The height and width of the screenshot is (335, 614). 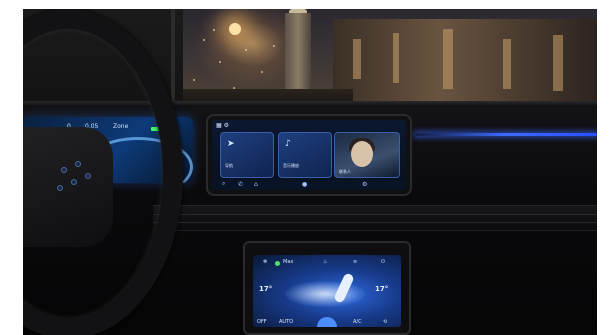 What do you see at coordinates (465, 64) in the screenshot?
I see `building-right` at bounding box center [465, 64].